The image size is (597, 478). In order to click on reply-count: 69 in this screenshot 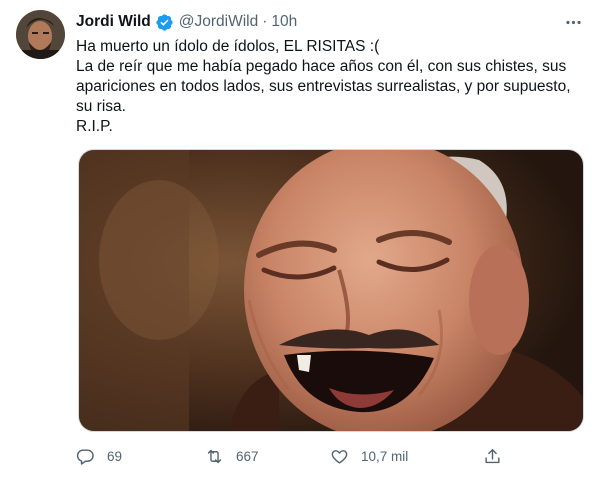, I will do `click(115, 456)`.